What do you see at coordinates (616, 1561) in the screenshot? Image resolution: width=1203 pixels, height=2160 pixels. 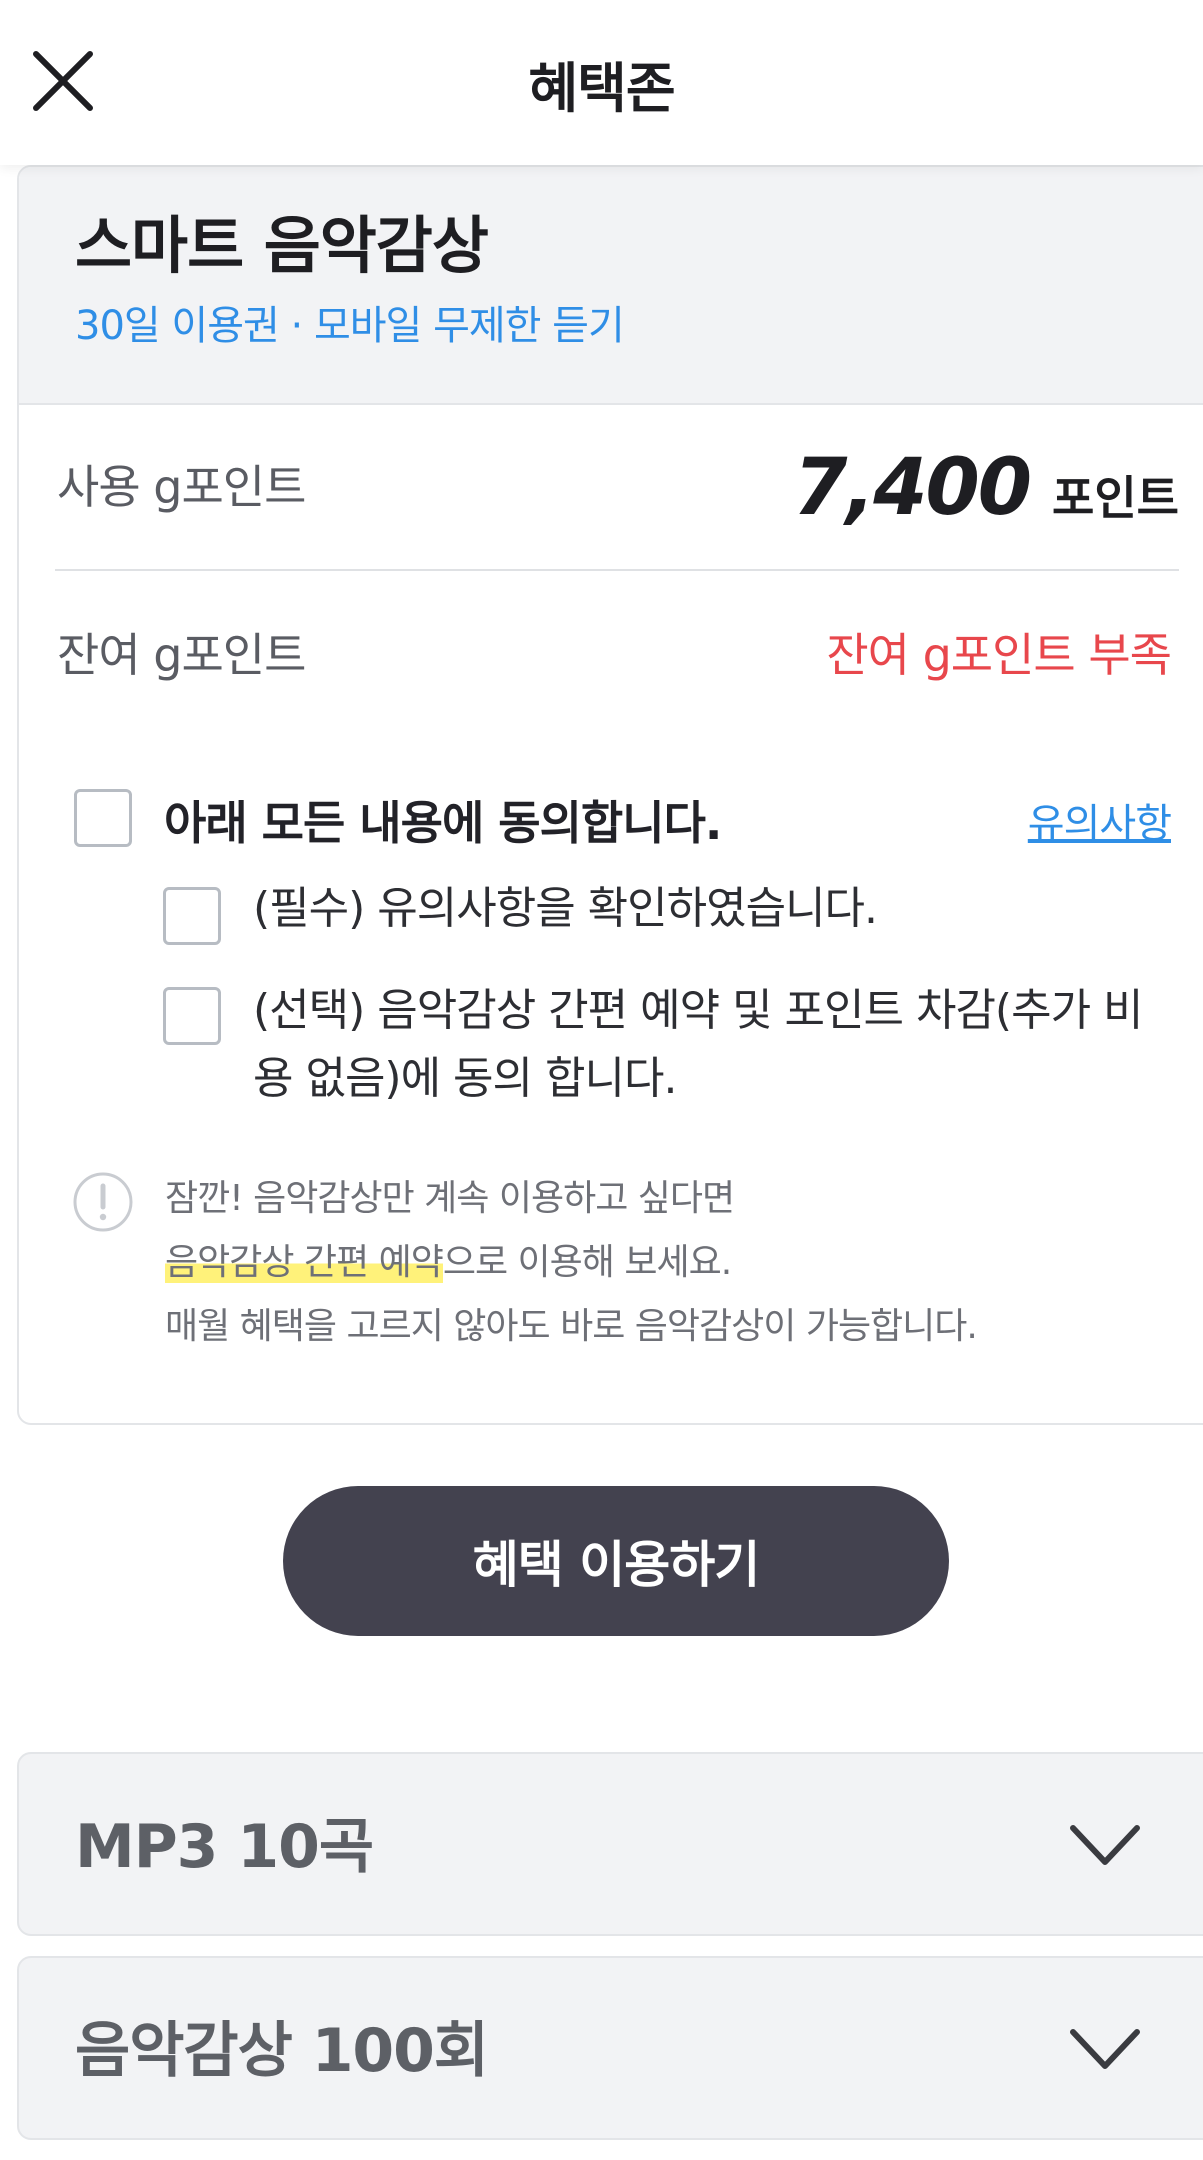 I see `use-benefit-button: 혜택 이용하기` at bounding box center [616, 1561].